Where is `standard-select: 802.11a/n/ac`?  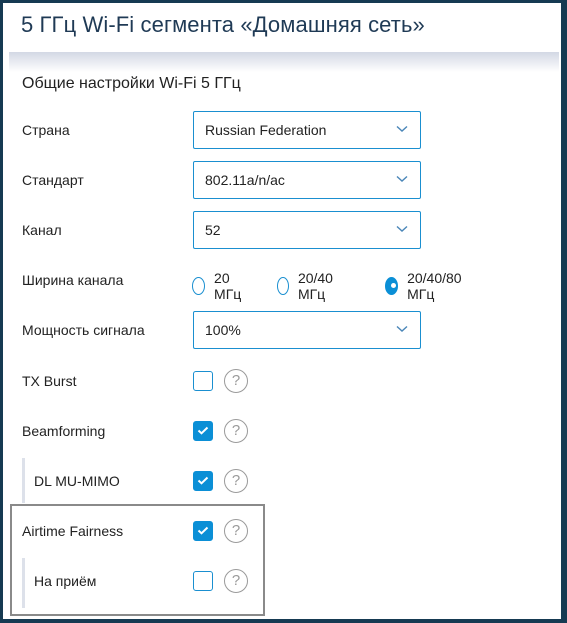
standard-select: 802.11a/n/ac is located at coordinates (307, 180).